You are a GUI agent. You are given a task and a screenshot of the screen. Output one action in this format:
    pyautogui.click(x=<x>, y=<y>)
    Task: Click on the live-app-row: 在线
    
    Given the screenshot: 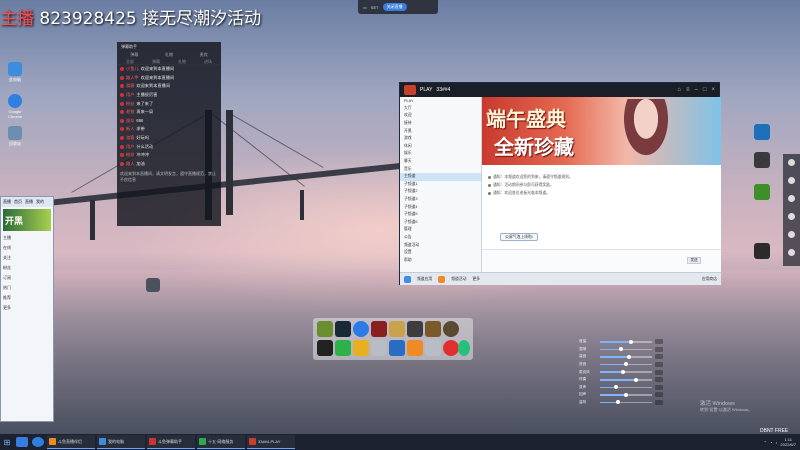 What is the action you would take?
    pyautogui.click(x=27, y=248)
    